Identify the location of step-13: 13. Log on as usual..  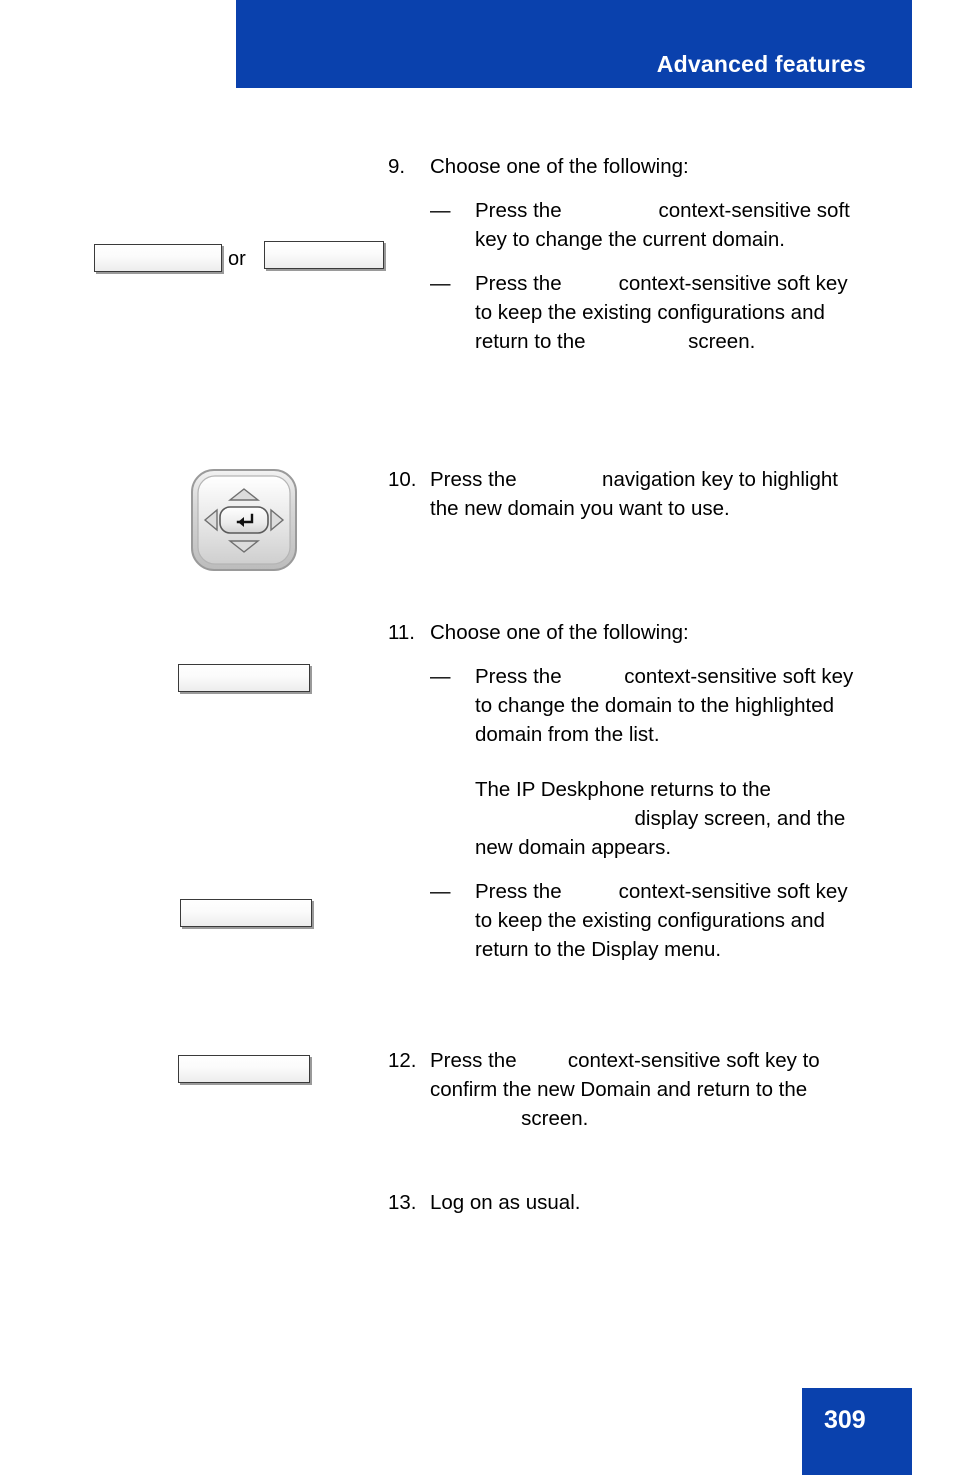
(623, 1202).